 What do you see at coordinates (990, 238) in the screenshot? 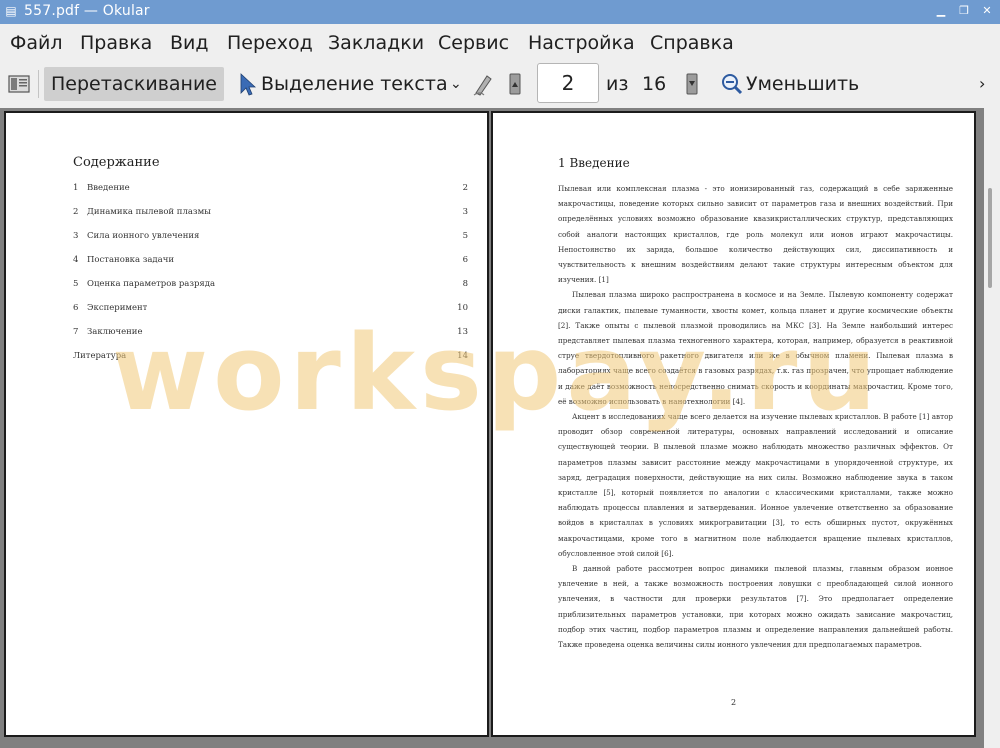
I see `scrollbar-thumb` at bounding box center [990, 238].